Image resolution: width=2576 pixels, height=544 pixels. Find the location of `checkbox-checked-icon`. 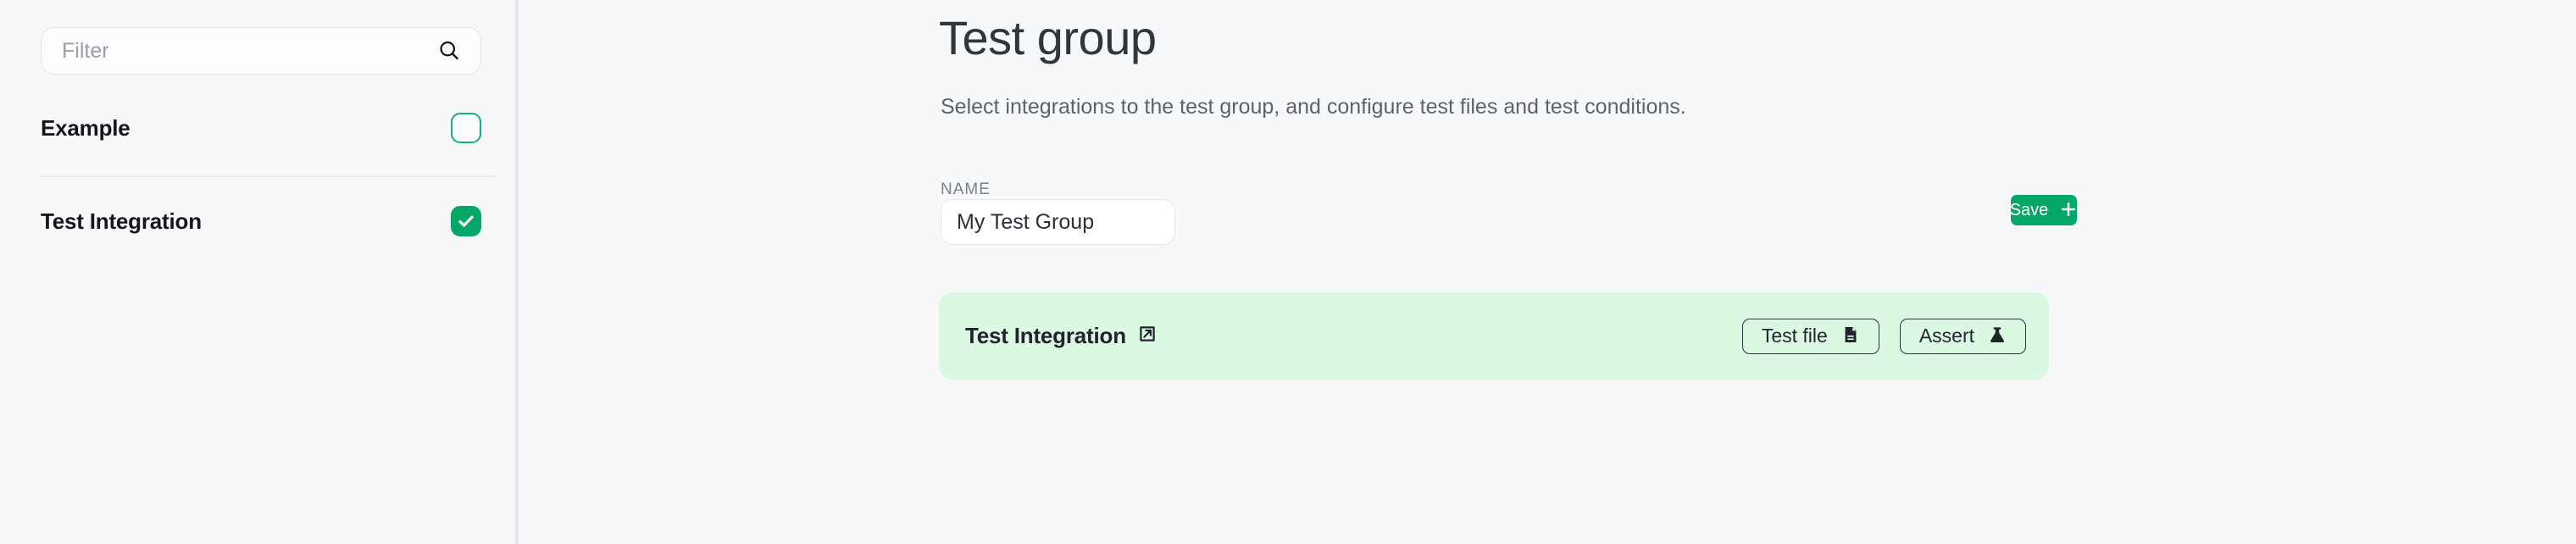

checkbox-checked-icon is located at coordinates (466, 221).